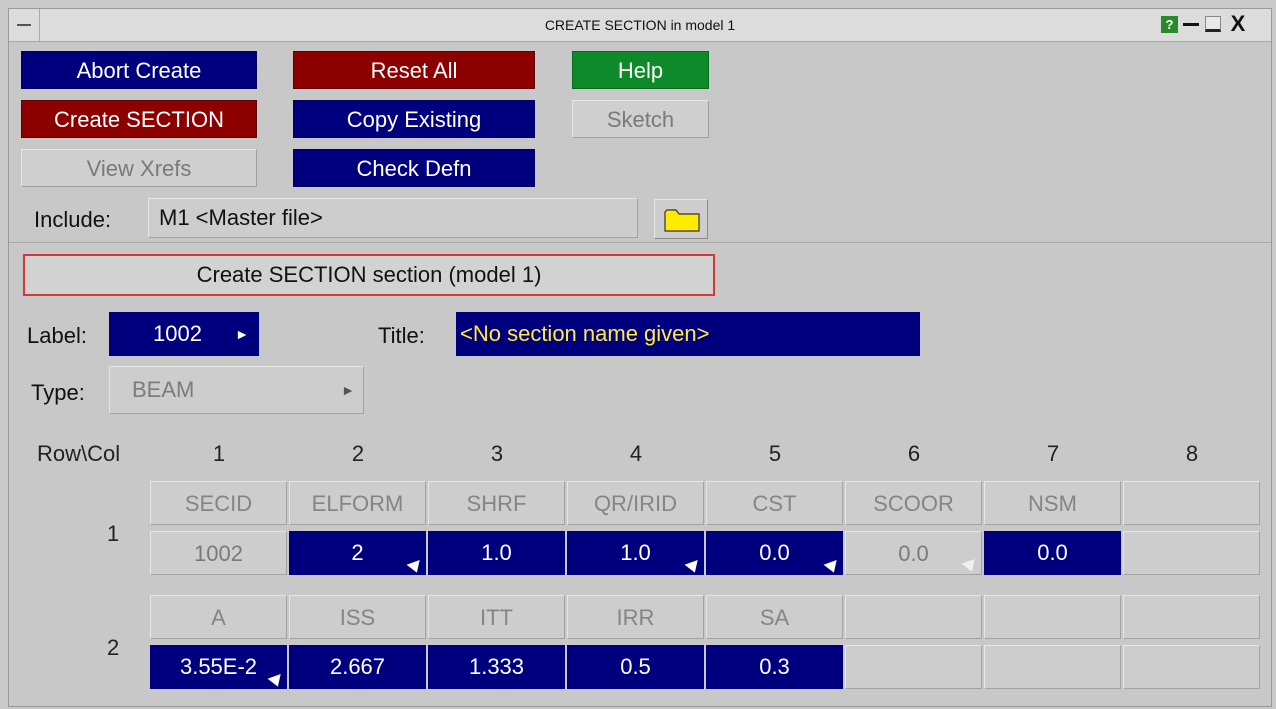 This screenshot has height=709, width=1276. Describe the element at coordinates (139, 168) in the screenshot. I see `view-xrefs-button: View Xrefs` at that location.